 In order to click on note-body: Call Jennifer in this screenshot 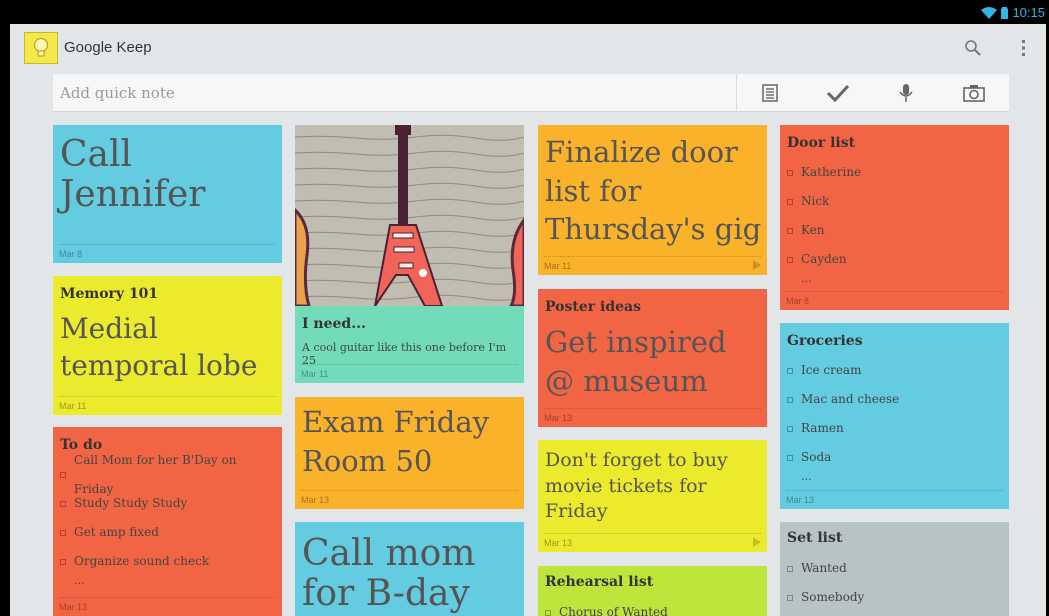, I will do `click(133, 175)`.